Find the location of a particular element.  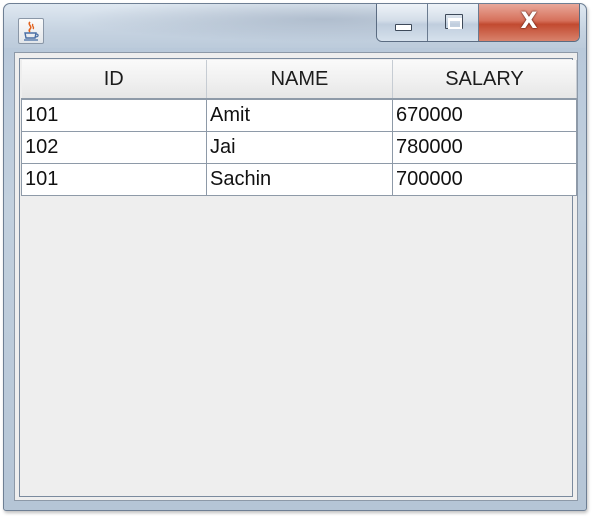

table-row: 102 Jai 780000 is located at coordinates (299, 147).